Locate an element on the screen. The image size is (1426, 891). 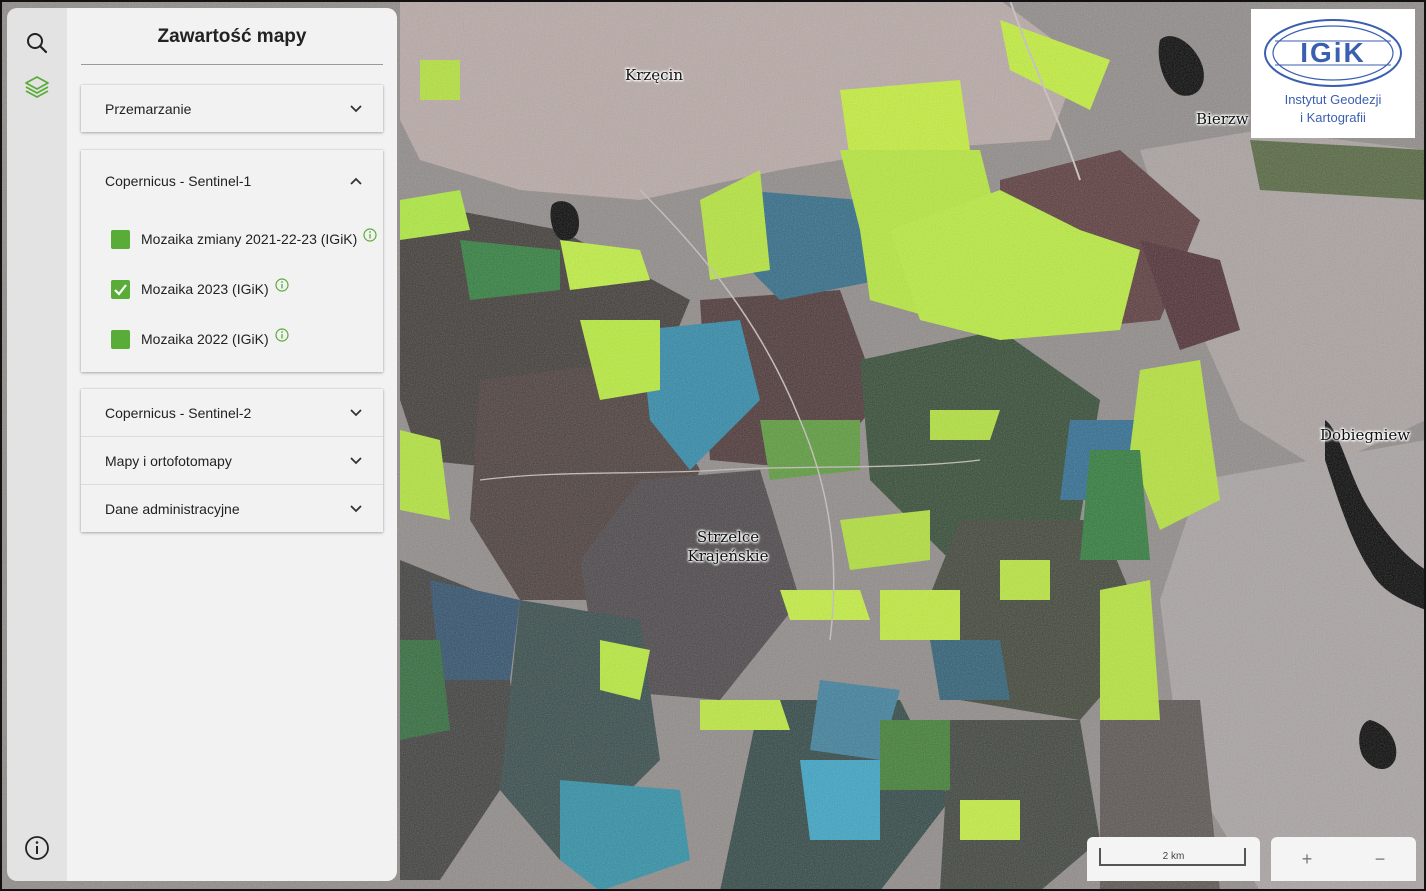
icon-rail is located at coordinates (37, 444).